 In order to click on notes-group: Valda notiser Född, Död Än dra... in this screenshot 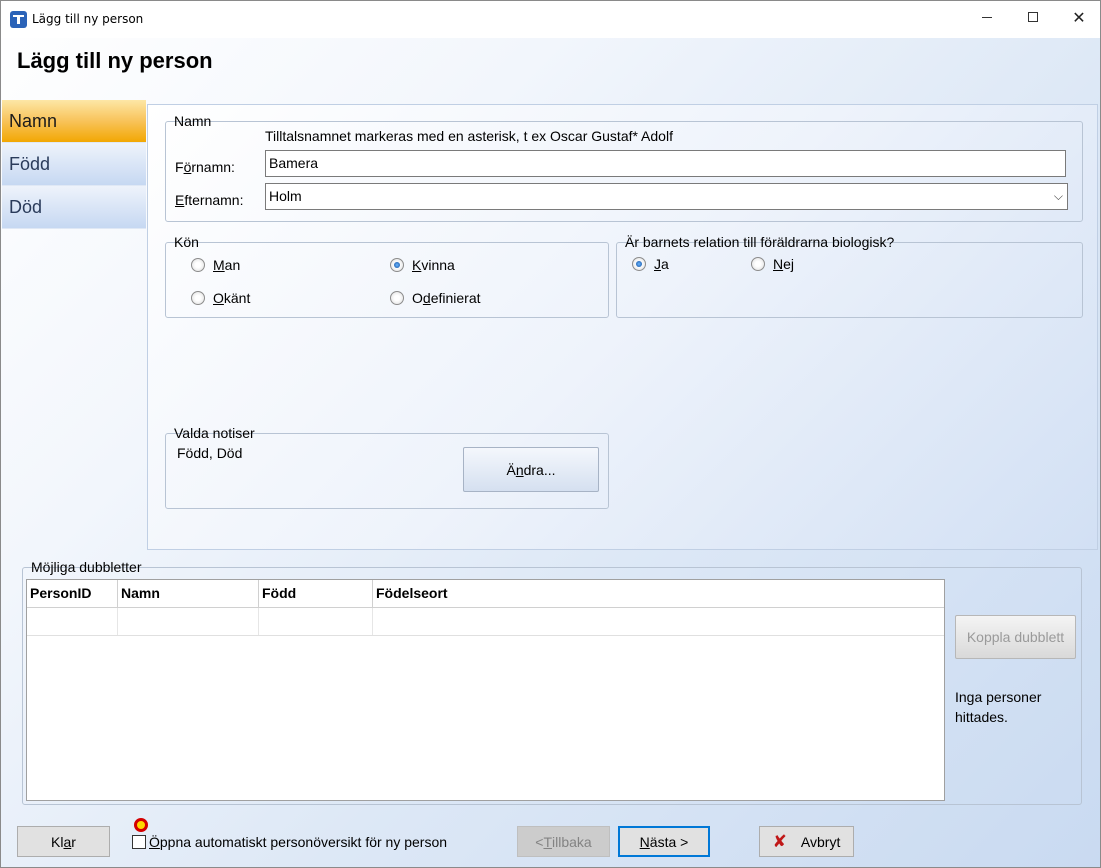, I will do `click(387, 467)`.